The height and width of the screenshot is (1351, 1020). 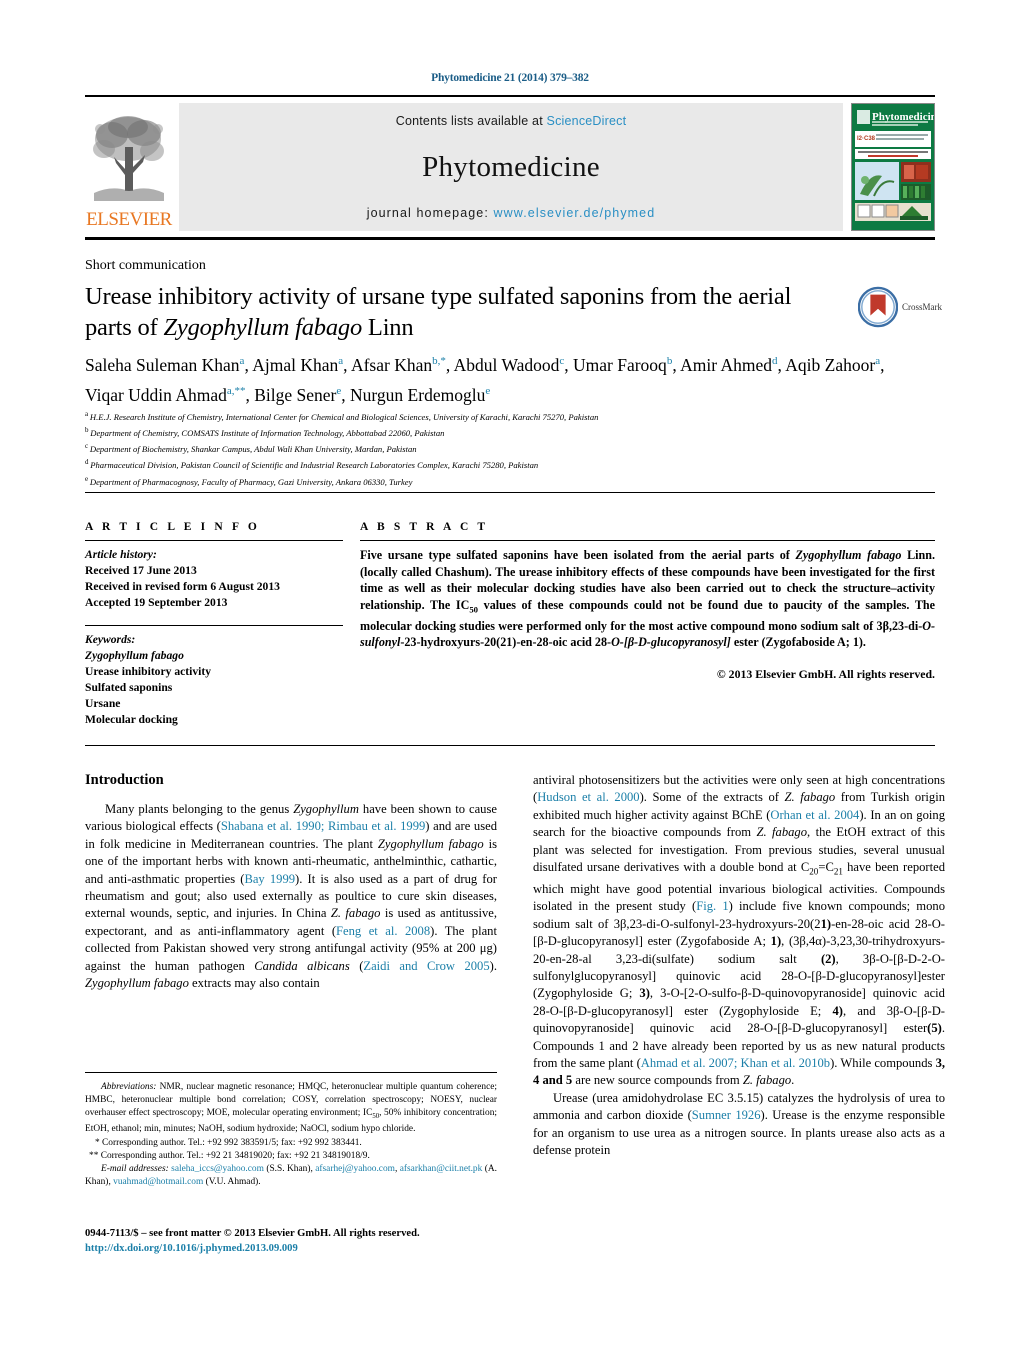 What do you see at coordinates (735, 1063) in the screenshot?
I see `citation-link: Ahmad et al. 2007; Khan et al. 2010b` at bounding box center [735, 1063].